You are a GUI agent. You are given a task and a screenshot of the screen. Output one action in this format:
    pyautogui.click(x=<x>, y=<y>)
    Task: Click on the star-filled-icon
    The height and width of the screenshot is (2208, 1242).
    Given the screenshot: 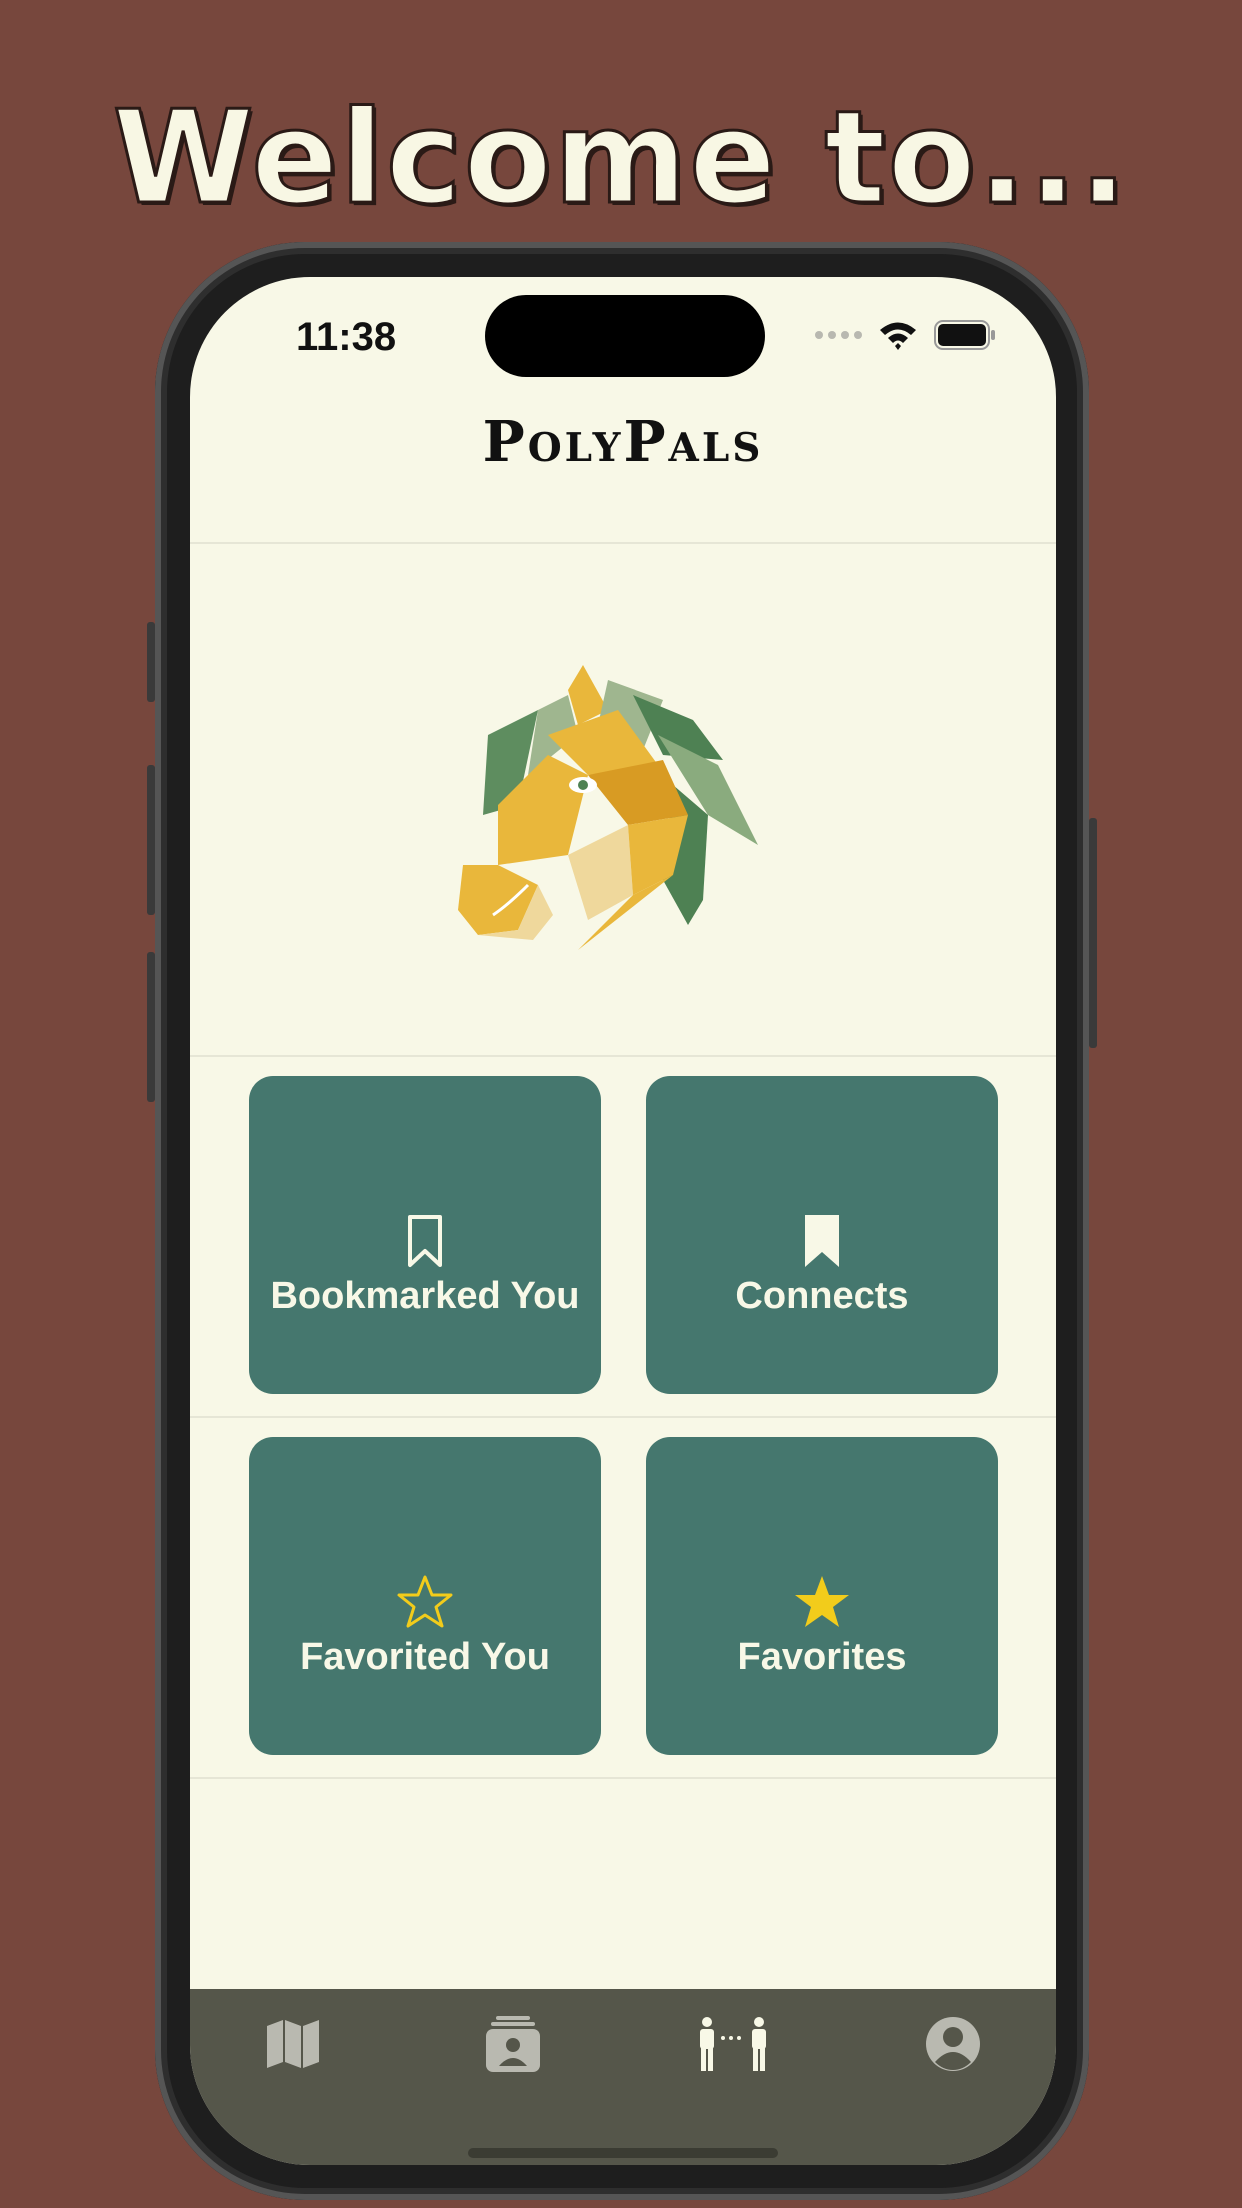 What is the action you would take?
    pyautogui.click(x=822, y=1602)
    